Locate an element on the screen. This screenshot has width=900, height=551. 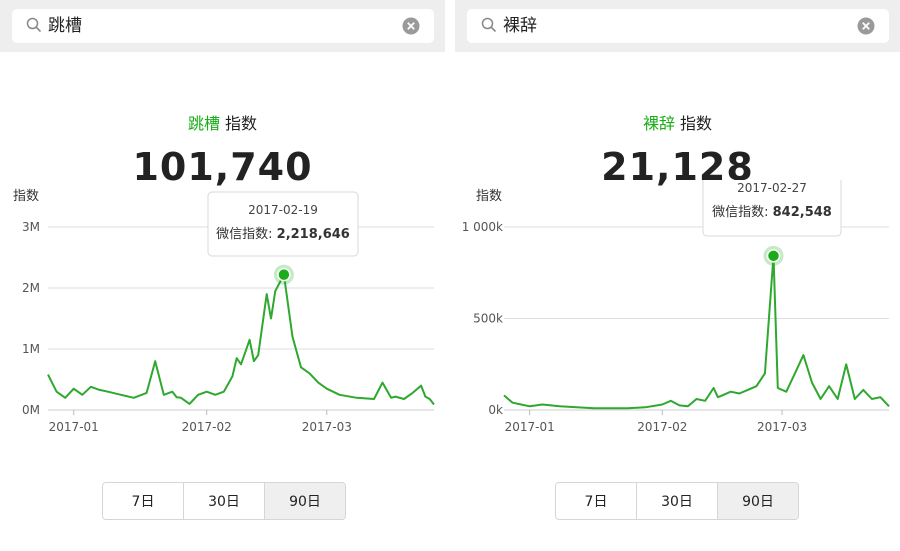
search-input: 裸辞 is located at coordinates (678, 26).